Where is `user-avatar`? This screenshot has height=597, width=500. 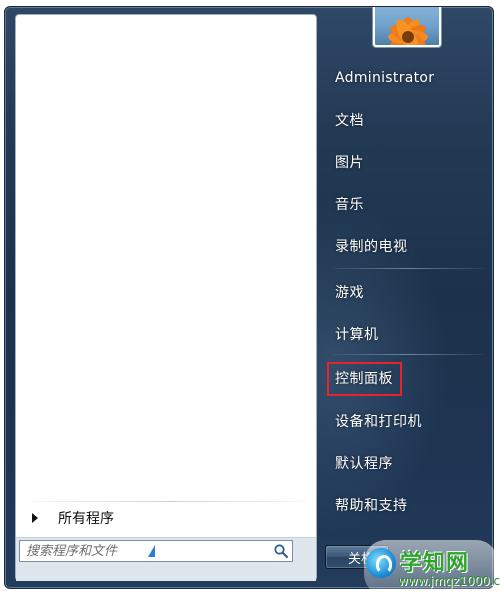
user-avatar is located at coordinates (407, 27).